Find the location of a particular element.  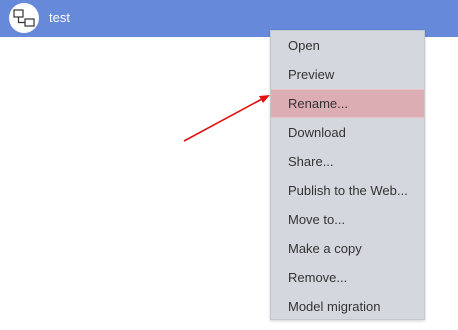

menu-item-open: Open is located at coordinates (347, 45).